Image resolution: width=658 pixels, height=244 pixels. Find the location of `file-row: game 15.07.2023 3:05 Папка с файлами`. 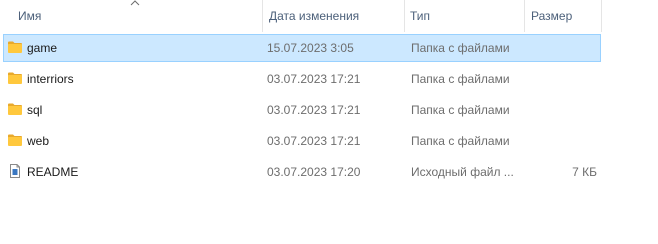

file-row: game 15.07.2023 3:05 Папка с файлами is located at coordinates (302, 48).